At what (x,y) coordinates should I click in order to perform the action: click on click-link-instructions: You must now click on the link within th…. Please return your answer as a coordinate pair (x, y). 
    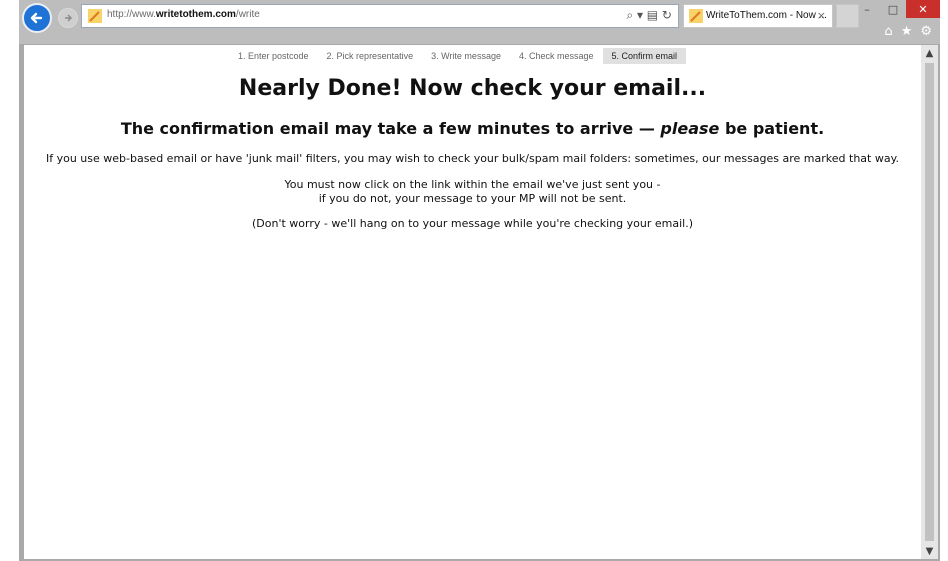
    Looking at the image, I should click on (472, 191).